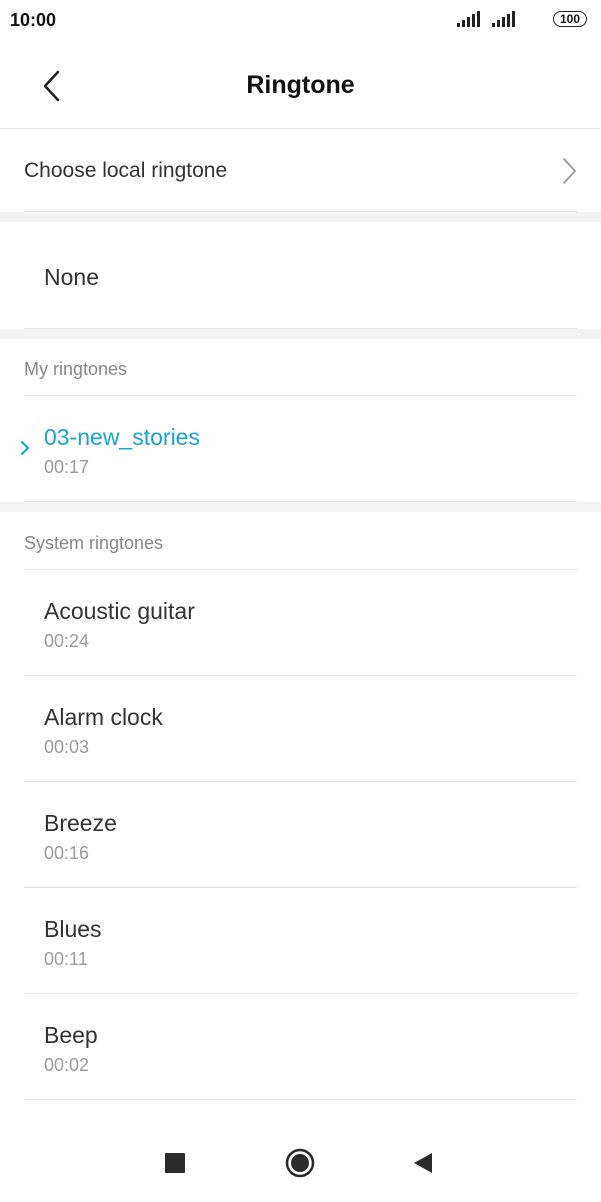  What do you see at coordinates (119, 611) in the screenshot?
I see `ringtone-name: Acoustic guitar` at bounding box center [119, 611].